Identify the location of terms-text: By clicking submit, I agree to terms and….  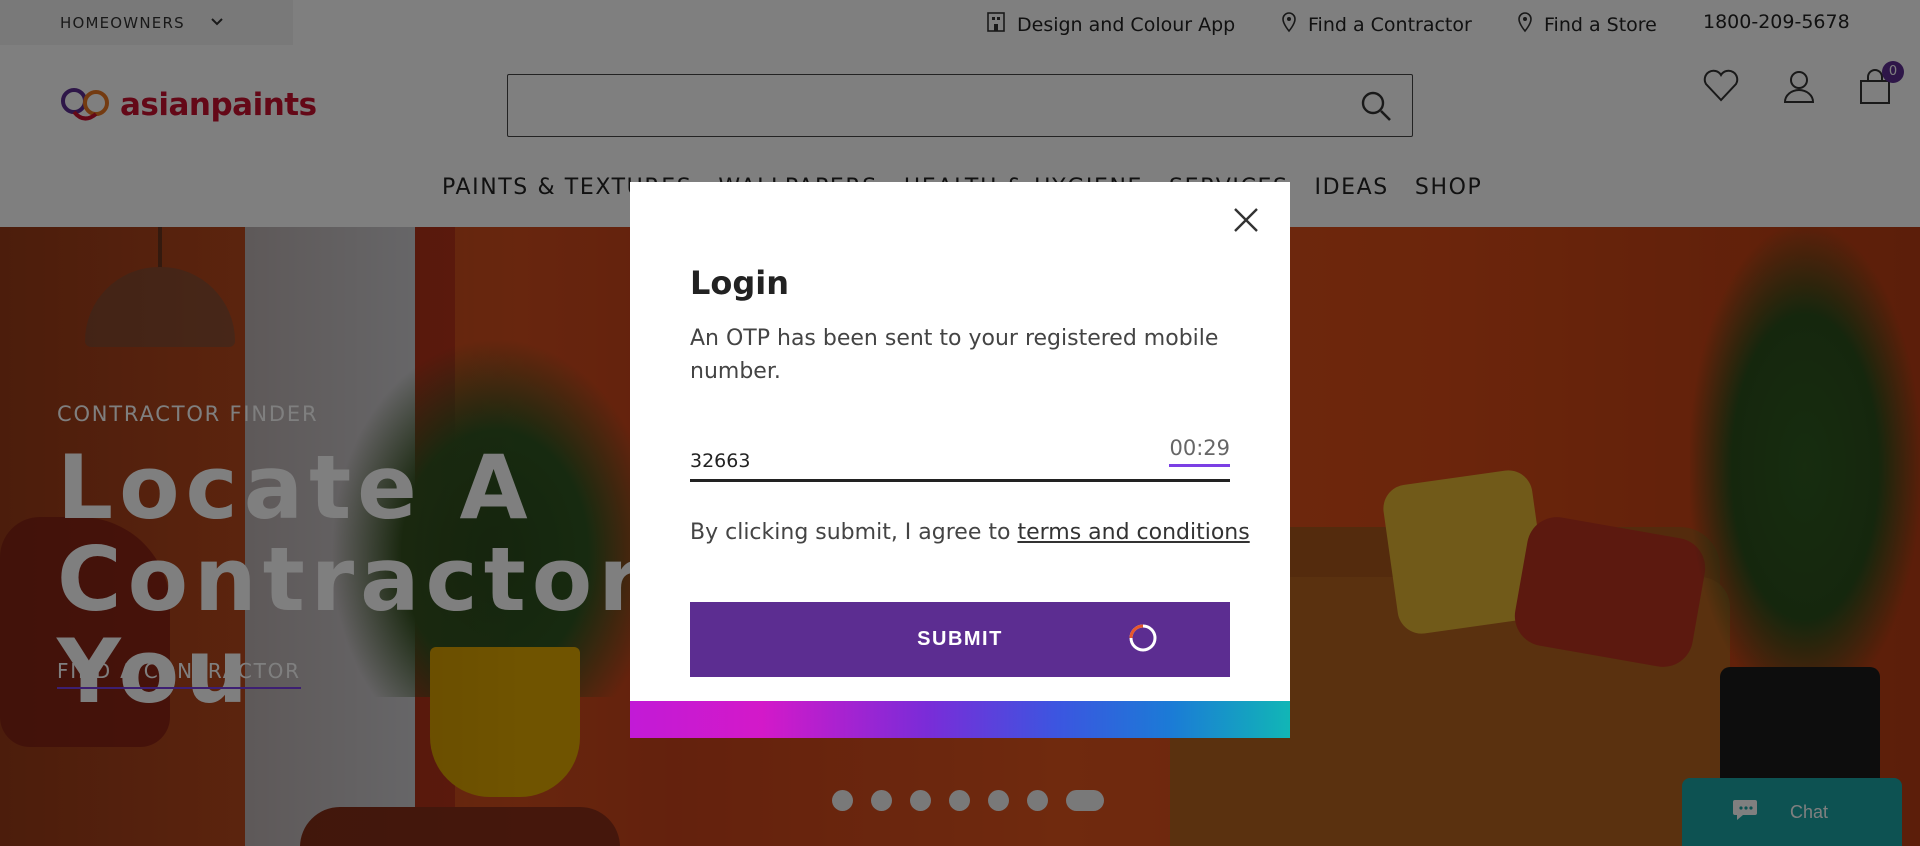
(970, 532).